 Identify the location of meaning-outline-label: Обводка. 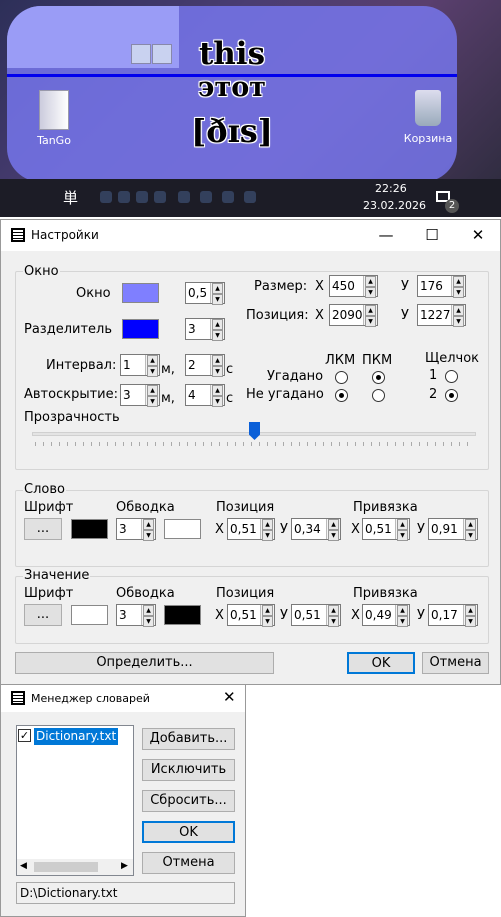
(145, 593).